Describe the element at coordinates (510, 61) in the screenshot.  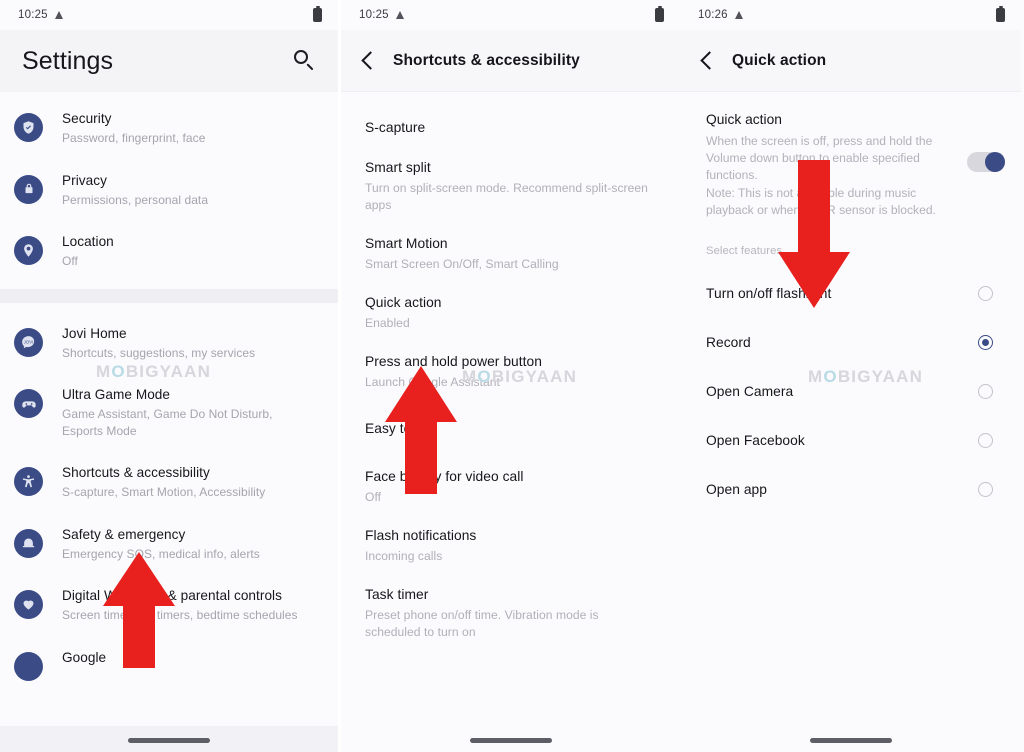
I see `sub-header: Shortcuts & accessibility` at that location.